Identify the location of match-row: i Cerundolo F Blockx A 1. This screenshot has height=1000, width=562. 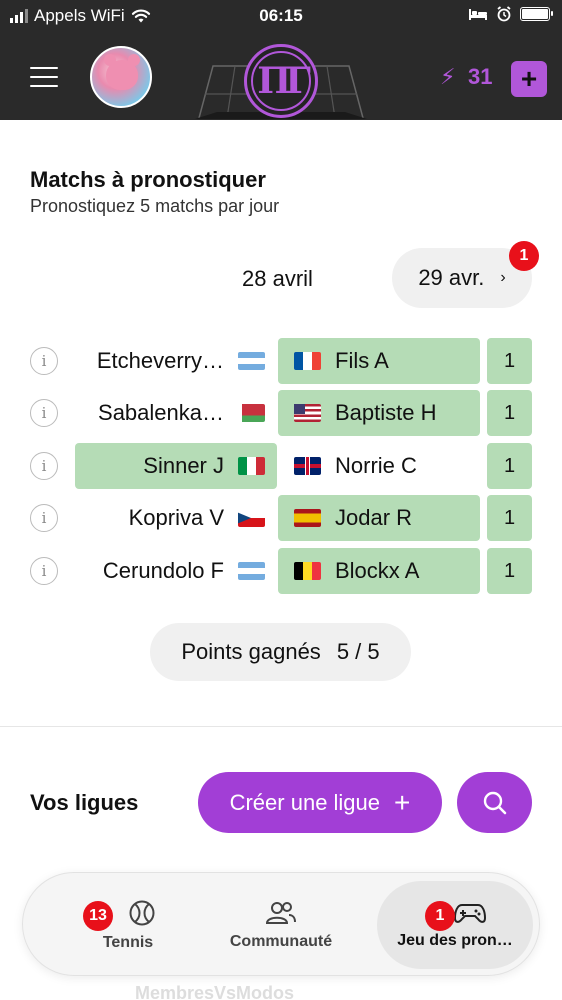
(281, 571).